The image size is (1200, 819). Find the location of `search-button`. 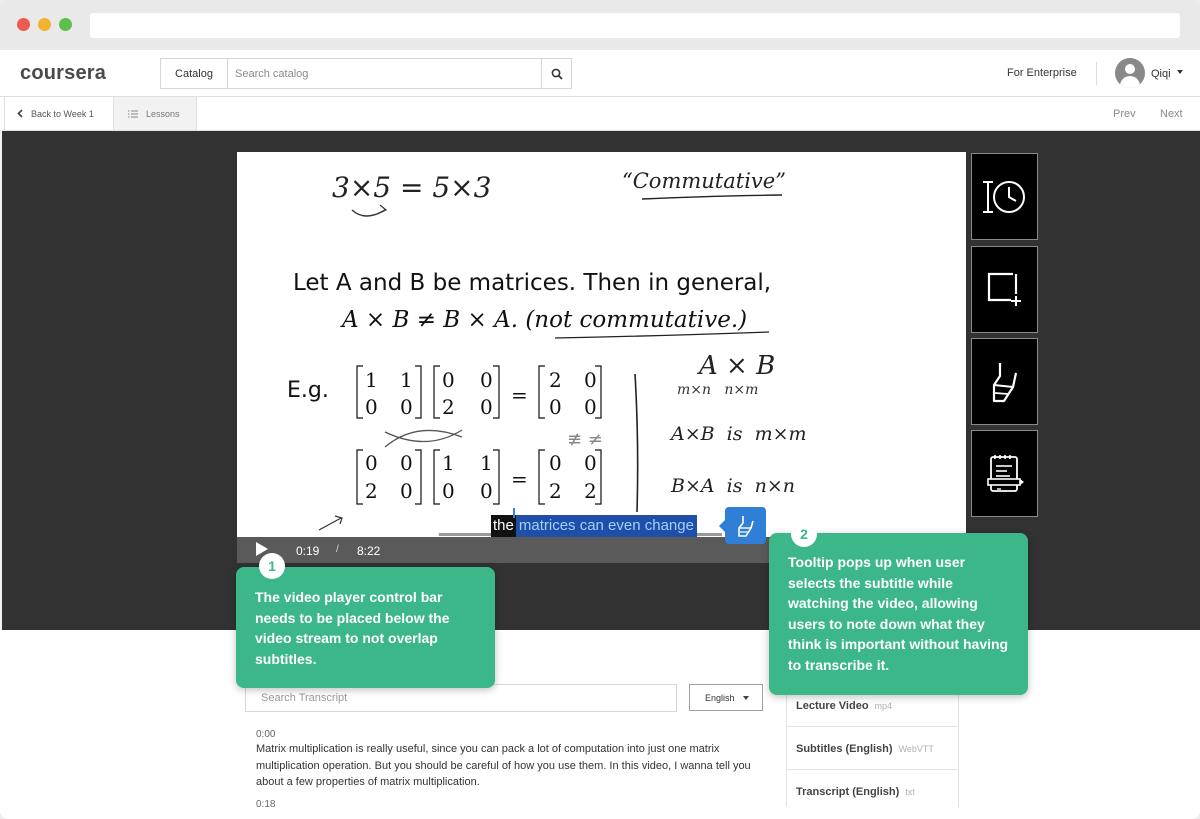

search-button is located at coordinates (556, 73).